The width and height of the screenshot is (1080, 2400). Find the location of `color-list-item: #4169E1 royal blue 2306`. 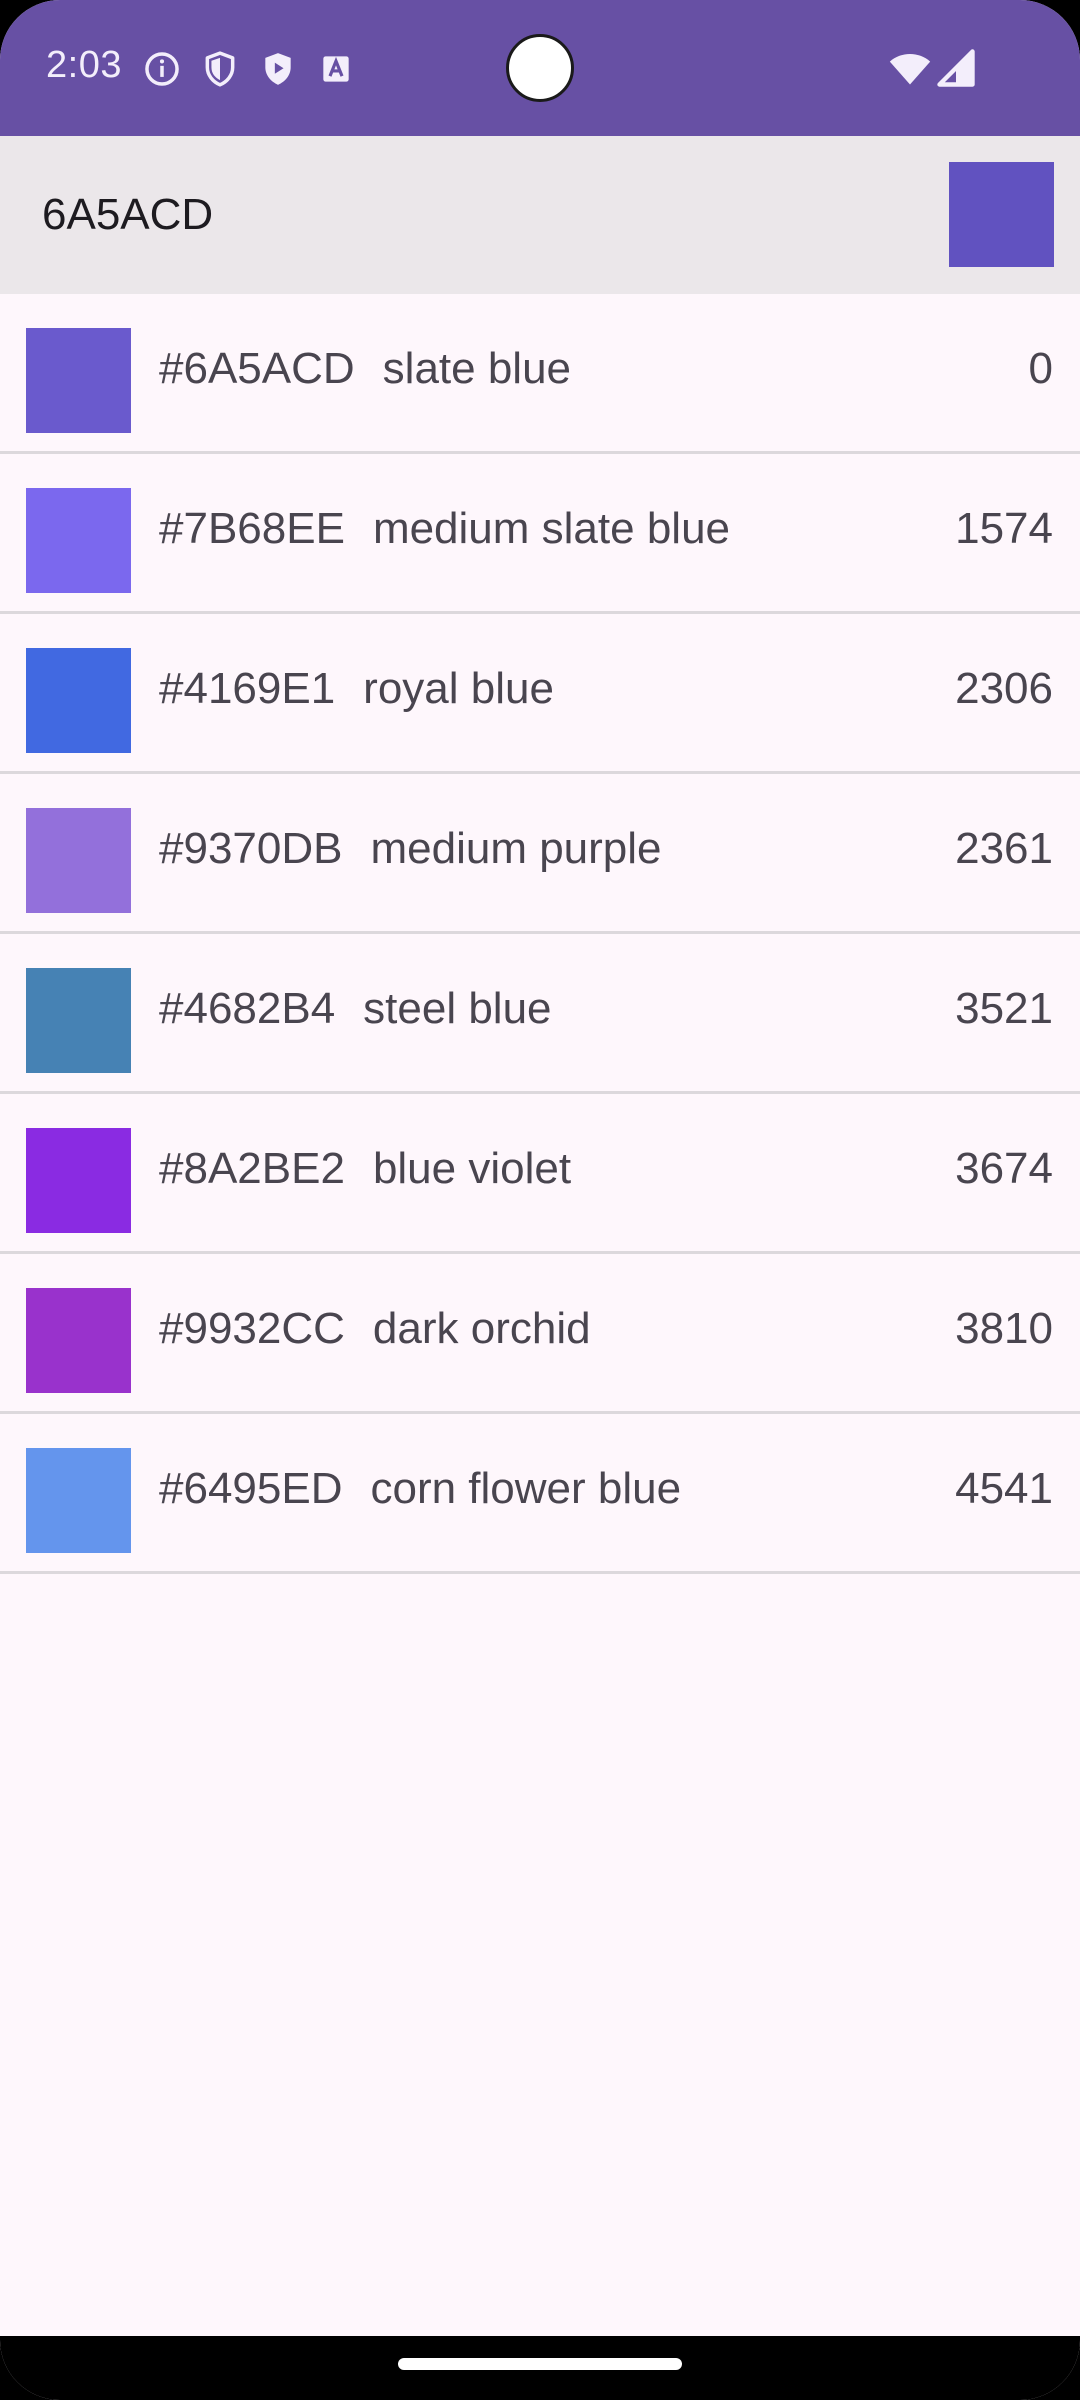

color-list-item: #4169E1 royal blue 2306 is located at coordinates (540, 694).